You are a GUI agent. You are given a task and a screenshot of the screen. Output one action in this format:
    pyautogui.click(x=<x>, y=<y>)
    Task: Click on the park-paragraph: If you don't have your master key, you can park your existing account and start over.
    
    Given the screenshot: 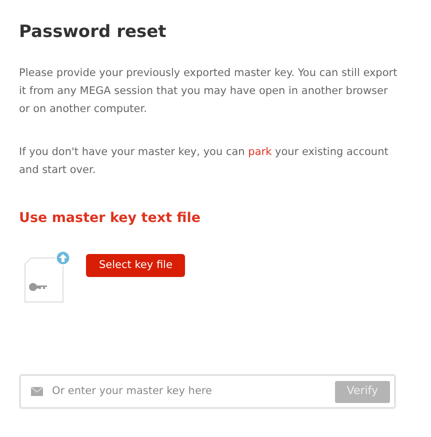 What is the action you would take?
    pyautogui.click(x=204, y=161)
    